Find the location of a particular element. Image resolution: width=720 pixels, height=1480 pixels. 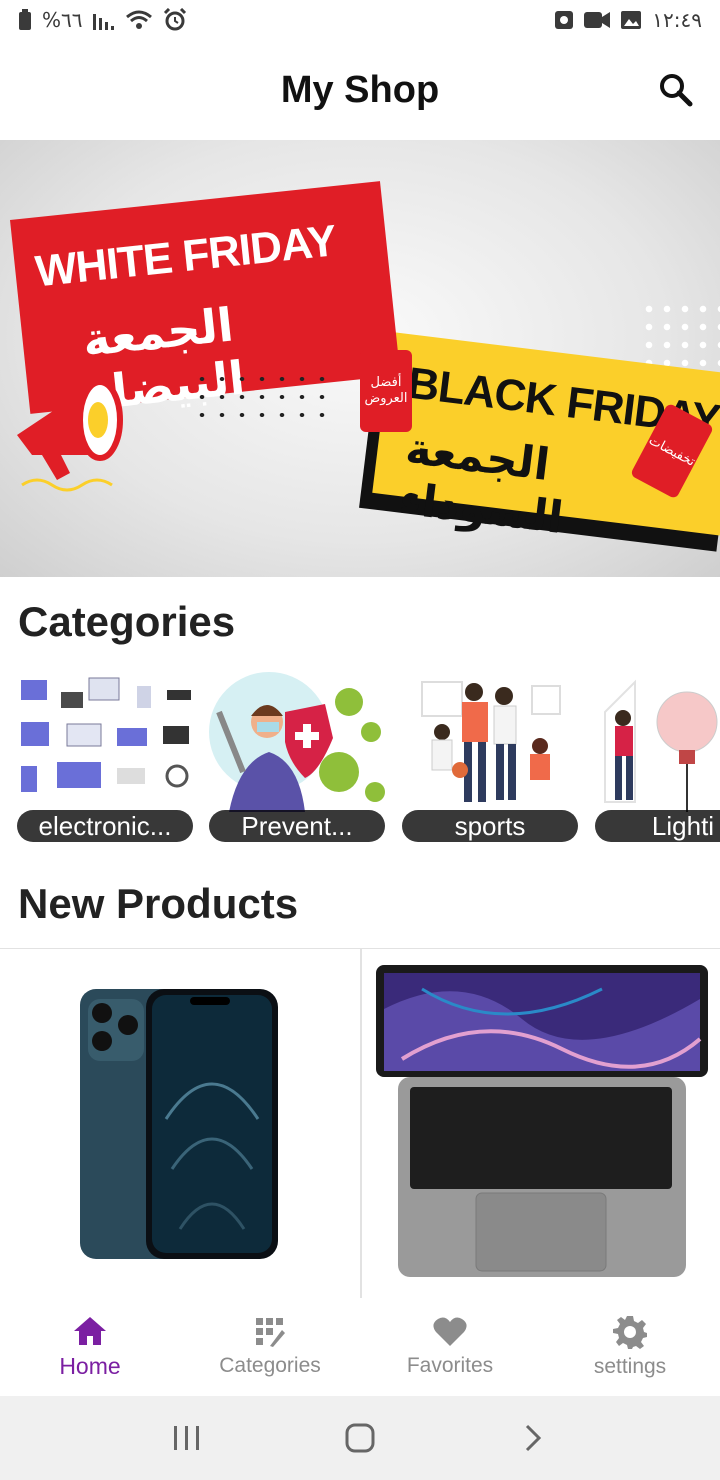

category-card-sports: sports is located at coordinates (490, 757).